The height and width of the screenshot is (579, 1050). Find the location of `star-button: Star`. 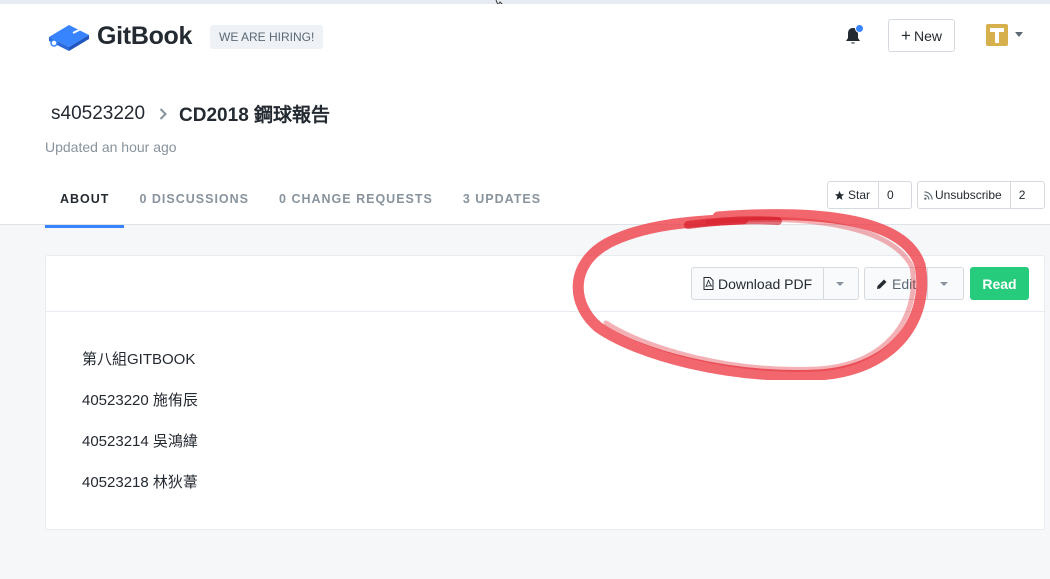

star-button: Star is located at coordinates (853, 195).